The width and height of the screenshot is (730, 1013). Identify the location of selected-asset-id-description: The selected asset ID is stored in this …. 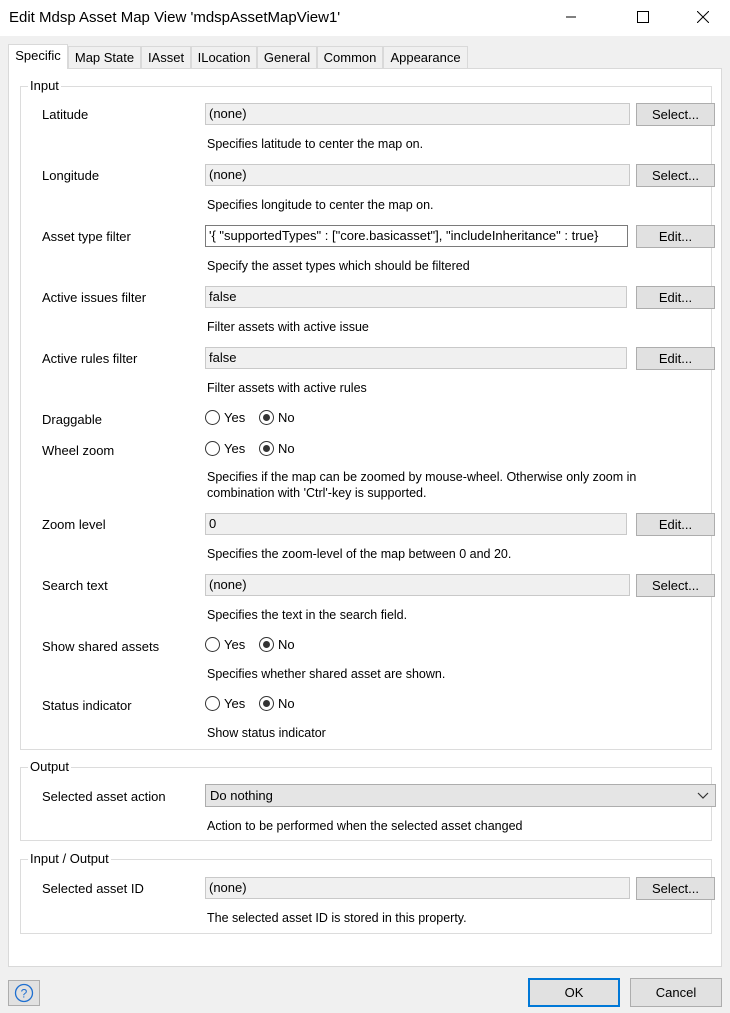
(337, 918).